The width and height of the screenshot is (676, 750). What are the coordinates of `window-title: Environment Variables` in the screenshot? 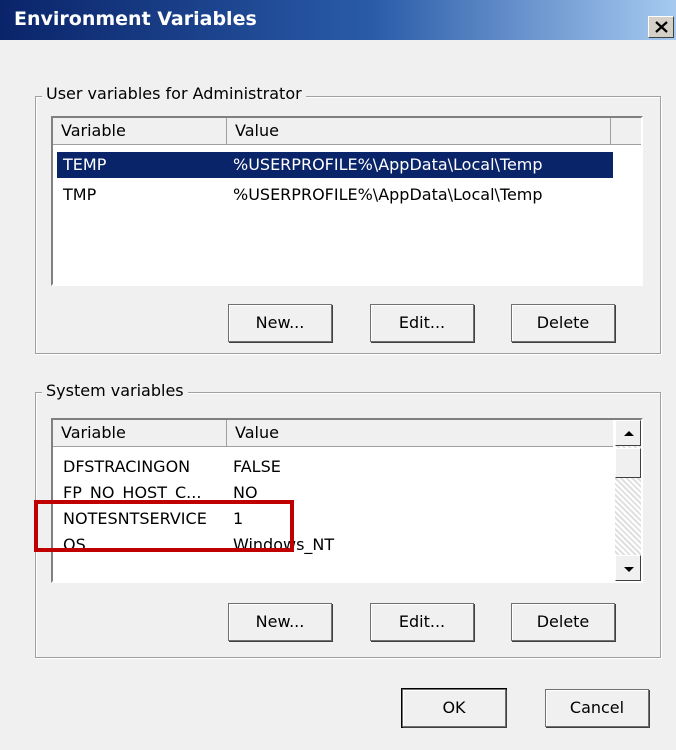 It's located at (135, 19).